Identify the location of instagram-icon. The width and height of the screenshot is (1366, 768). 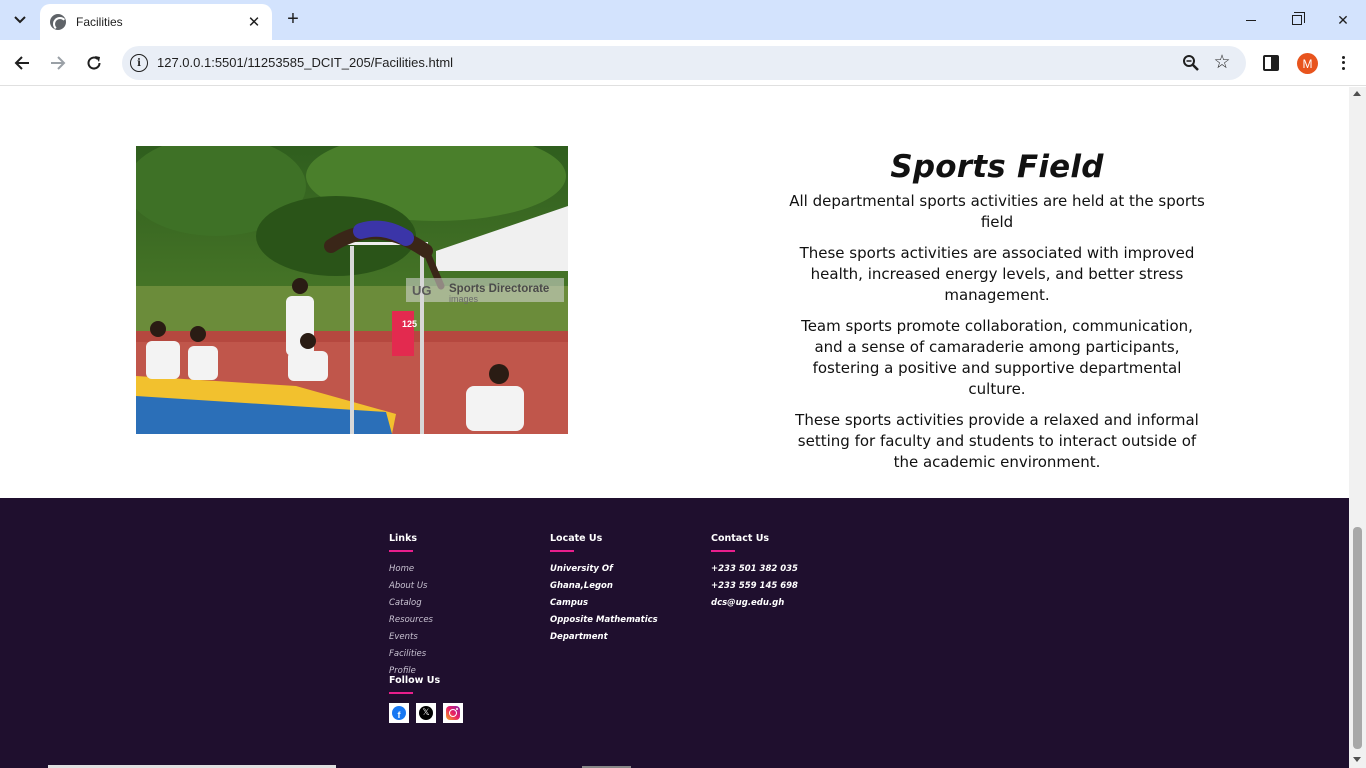
(453, 712).